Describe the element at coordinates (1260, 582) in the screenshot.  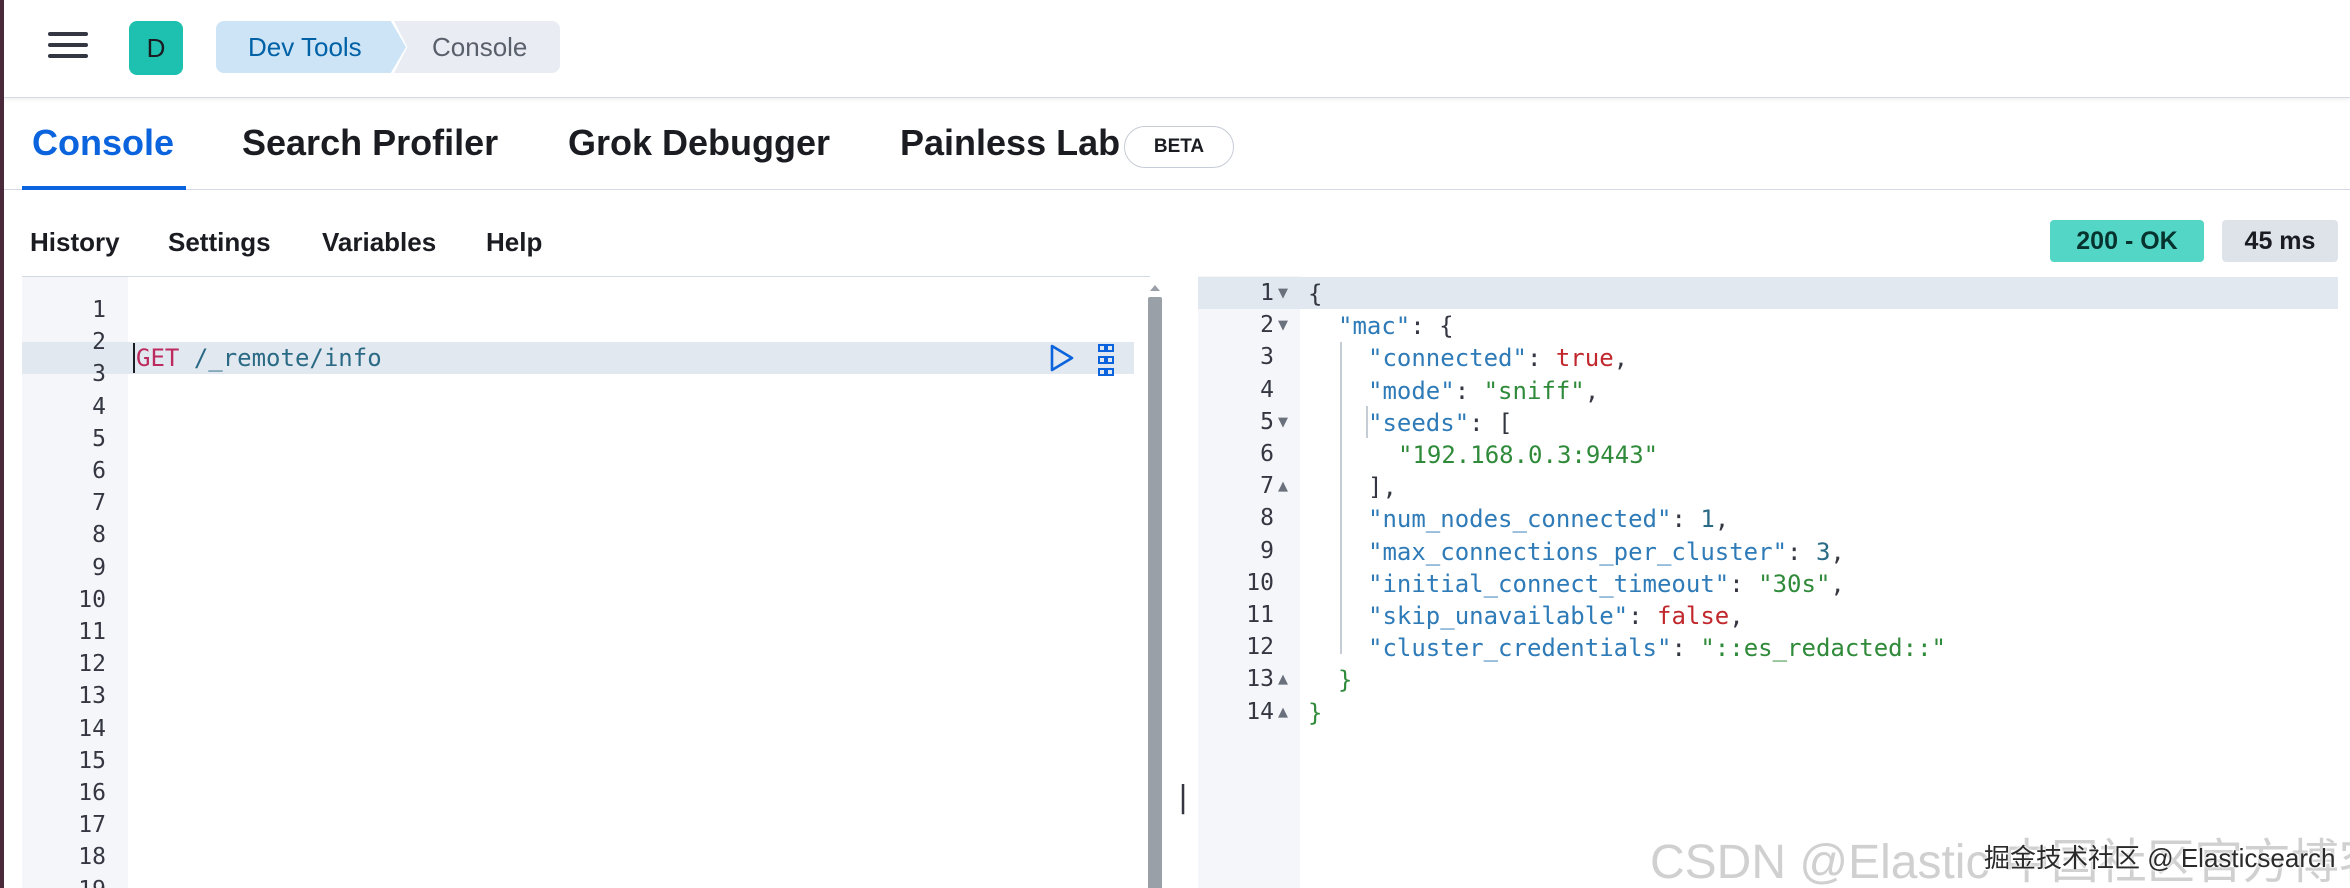
I see `output-line-number: 10` at that location.